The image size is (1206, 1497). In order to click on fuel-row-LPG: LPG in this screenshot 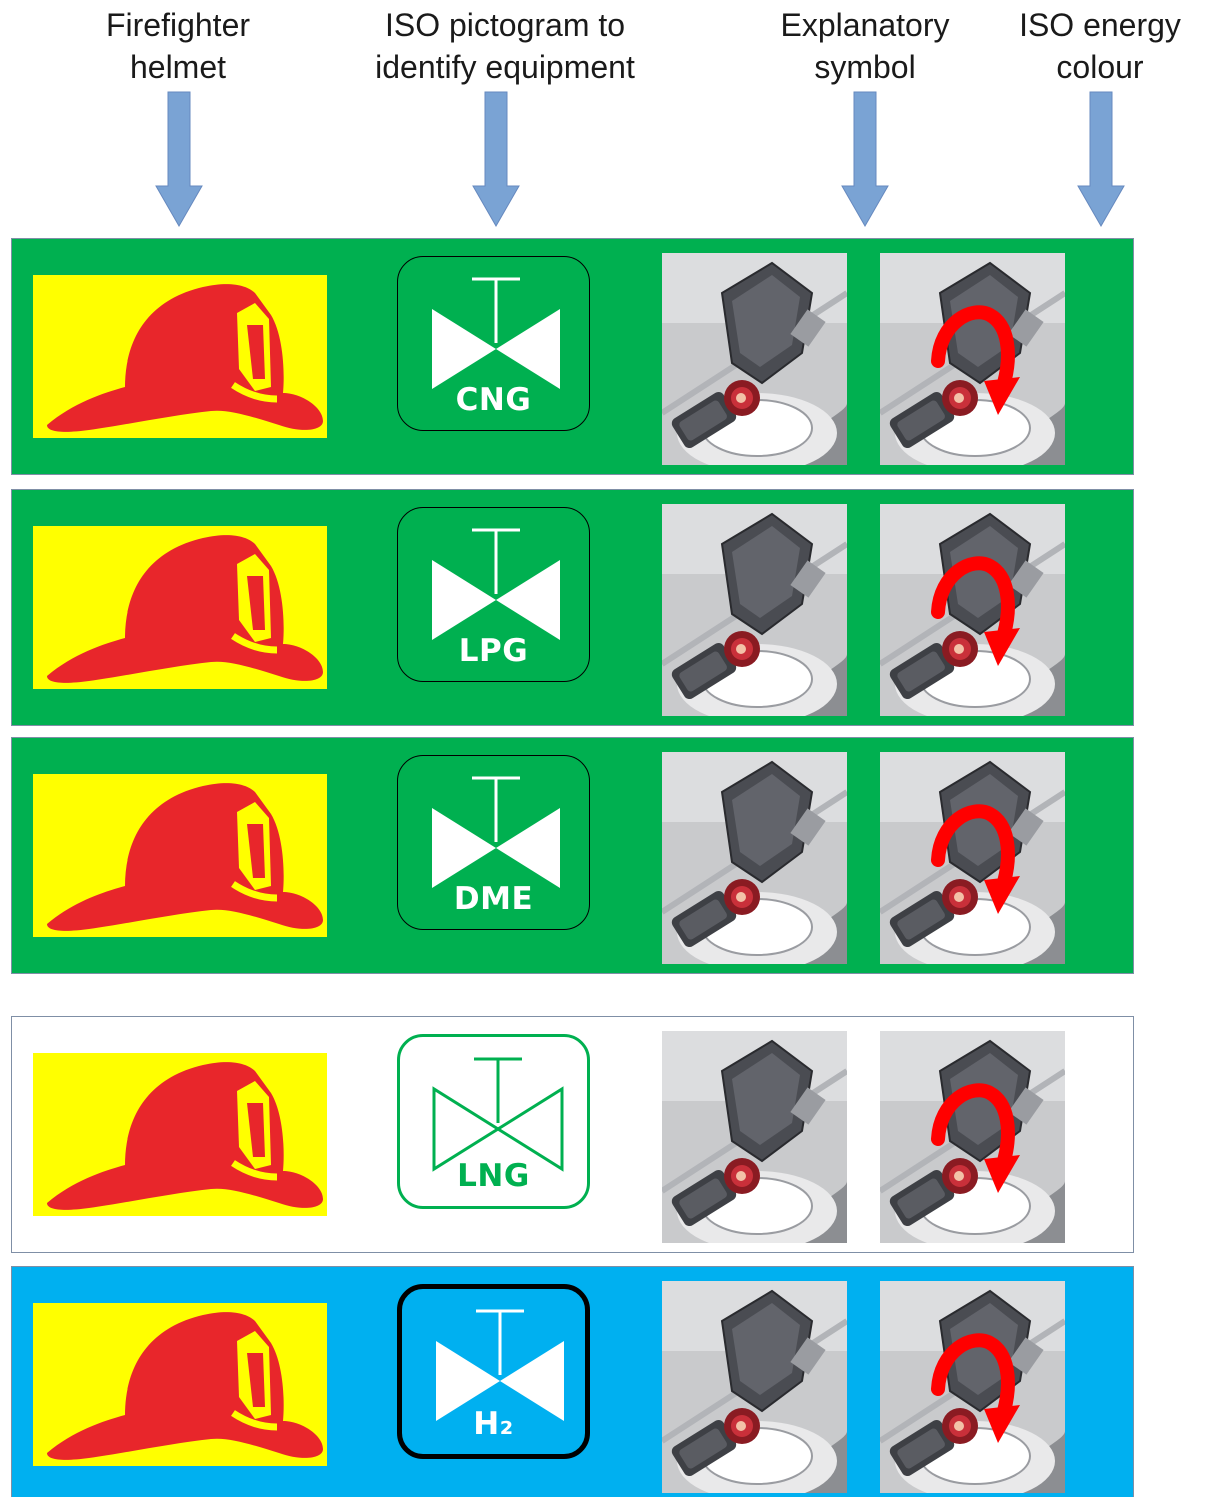, I will do `click(572, 607)`.